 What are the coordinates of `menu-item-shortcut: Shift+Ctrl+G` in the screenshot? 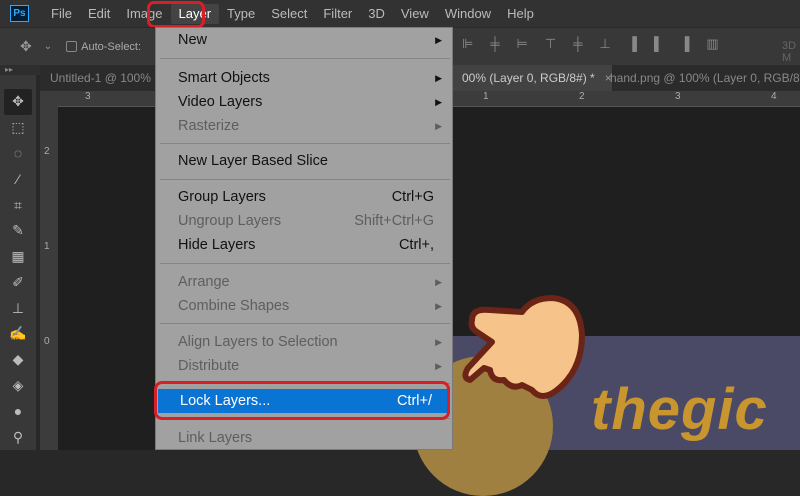 It's located at (394, 221).